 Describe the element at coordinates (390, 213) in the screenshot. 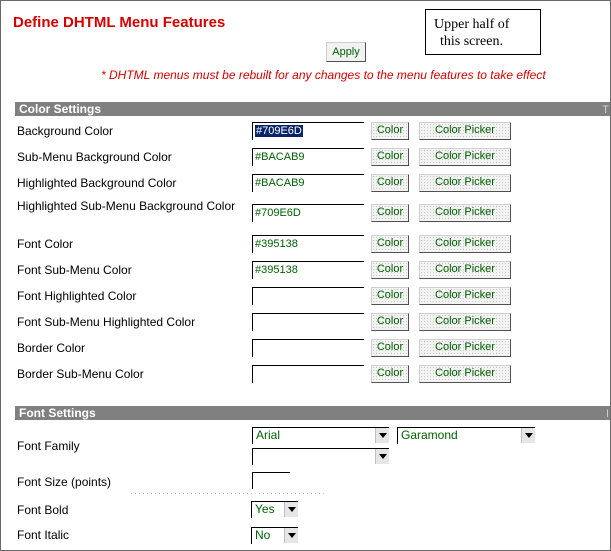

I see `highlighted-submenu-background-color-button: Color` at that location.